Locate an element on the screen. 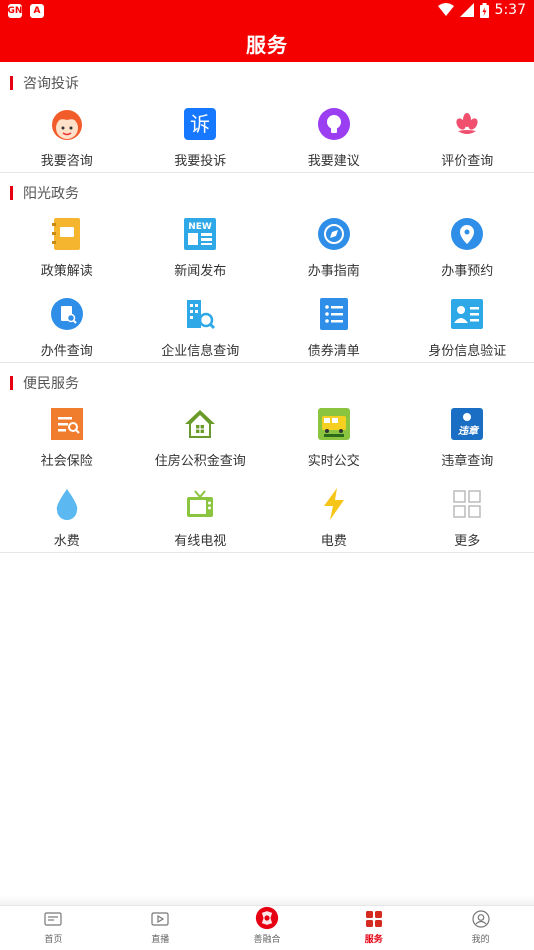 This screenshot has width=534, height=950. service-label: 企业信息查询 is located at coordinates (200, 351).